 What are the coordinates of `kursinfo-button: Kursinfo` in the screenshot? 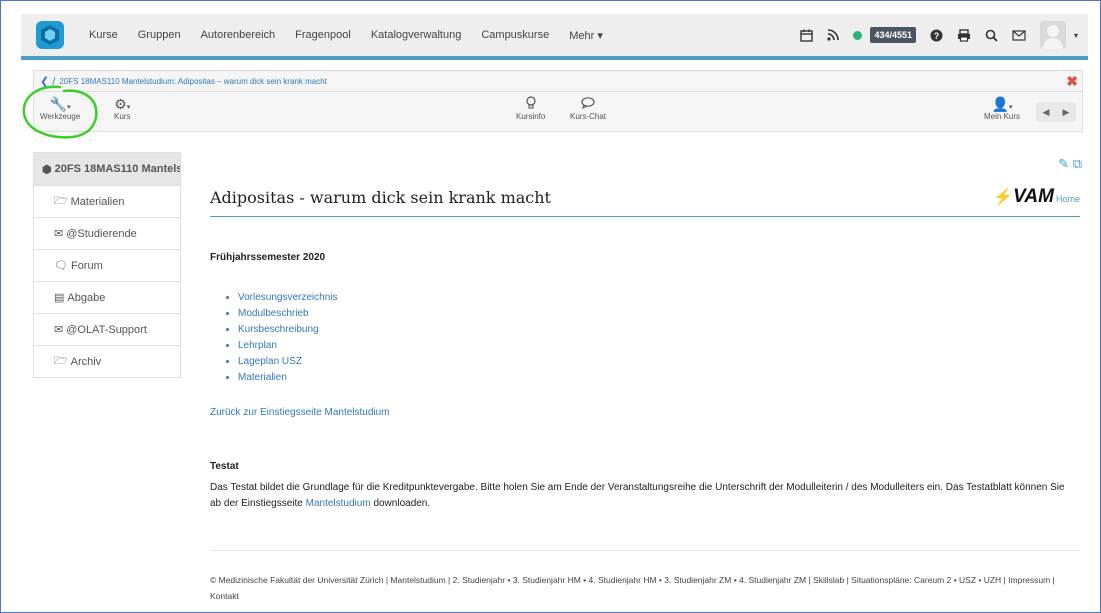 It's located at (530, 108).